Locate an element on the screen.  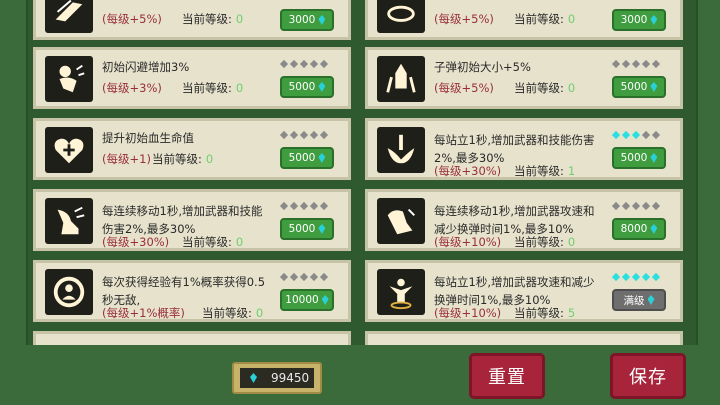
upgrade-description: 每连续移动1秒,增加武器攻速和减少换弹时间1%,最多10% is located at coordinates (514, 220).